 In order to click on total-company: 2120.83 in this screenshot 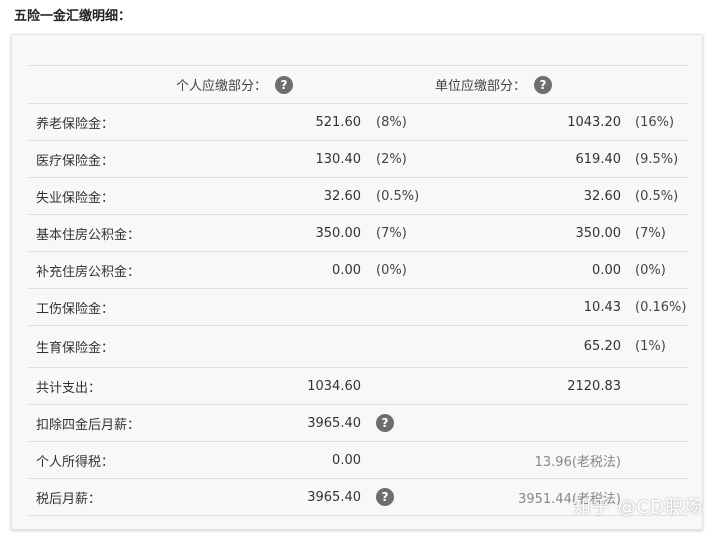, I will do `click(594, 386)`.